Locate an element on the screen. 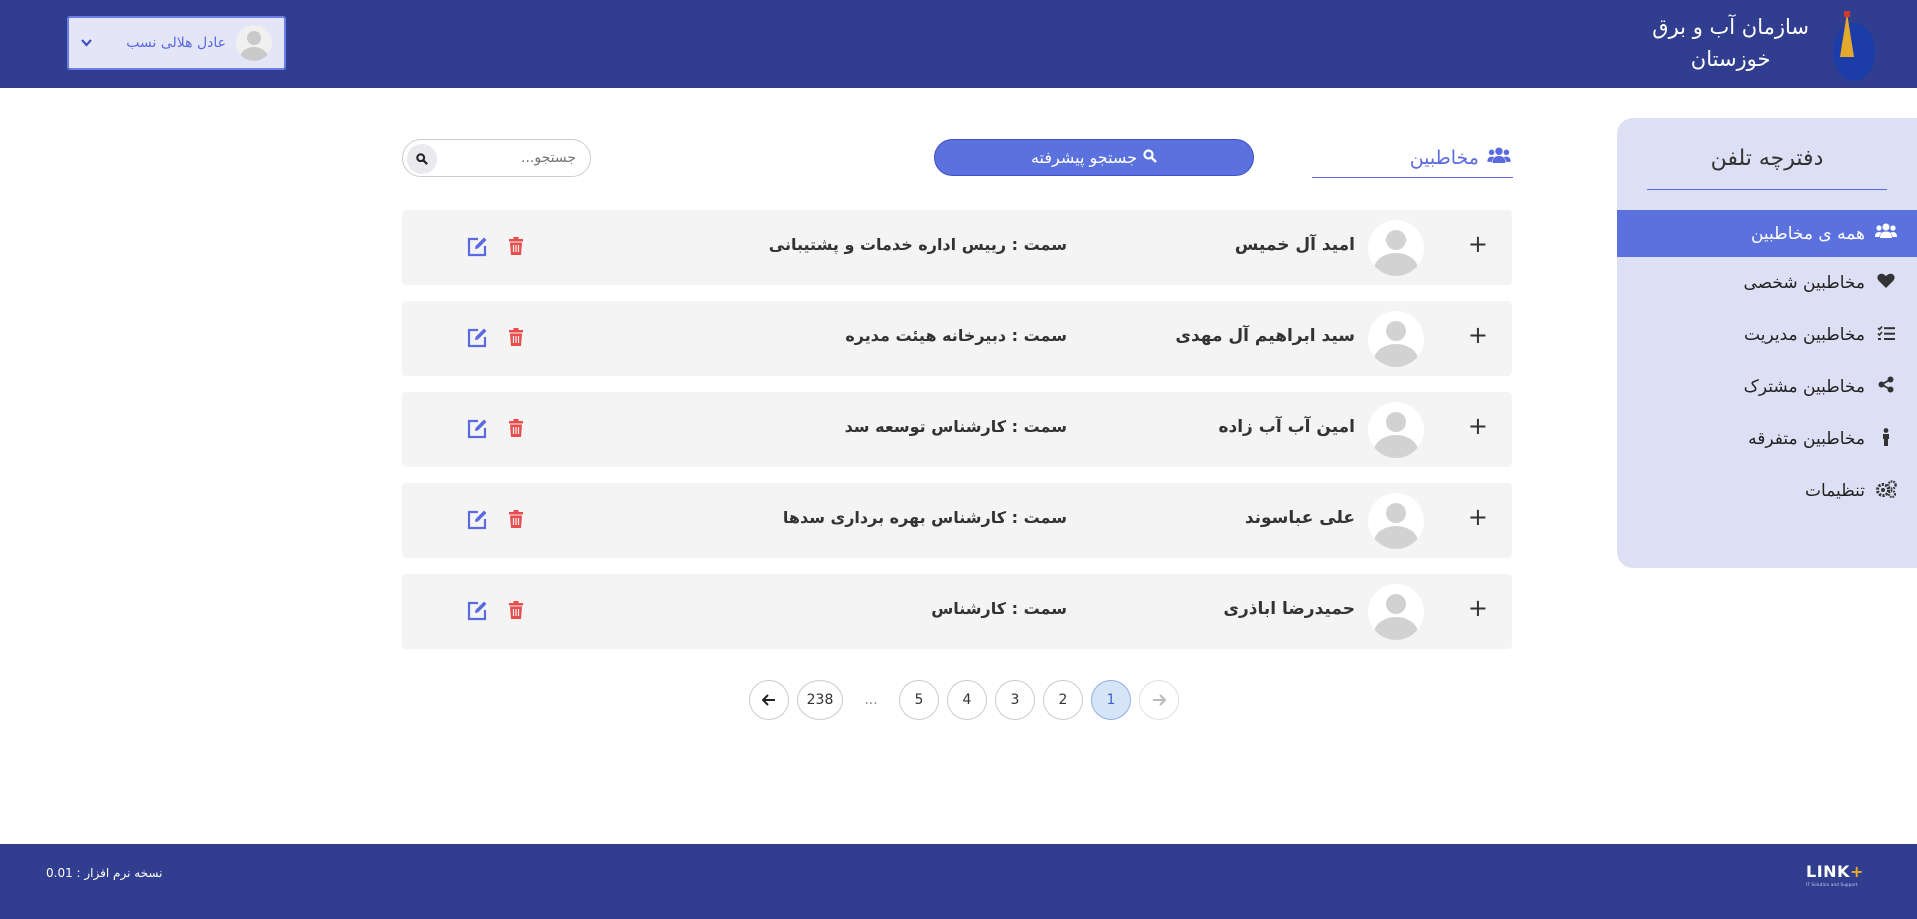 This screenshot has height=919, width=1917. brand-title: سازمان آب و برق خوزستان is located at coordinates (1730, 43).